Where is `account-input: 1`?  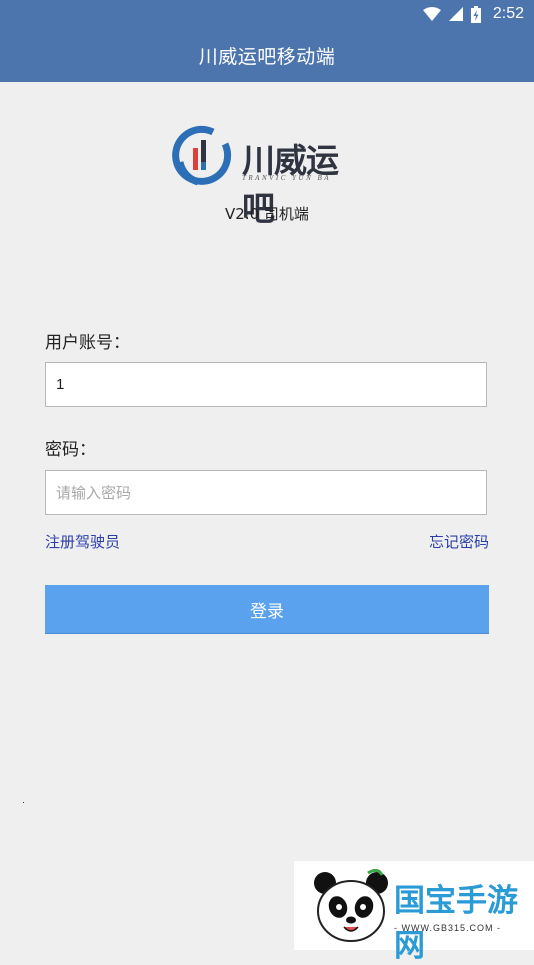 account-input: 1 is located at coordinates (266, 384).